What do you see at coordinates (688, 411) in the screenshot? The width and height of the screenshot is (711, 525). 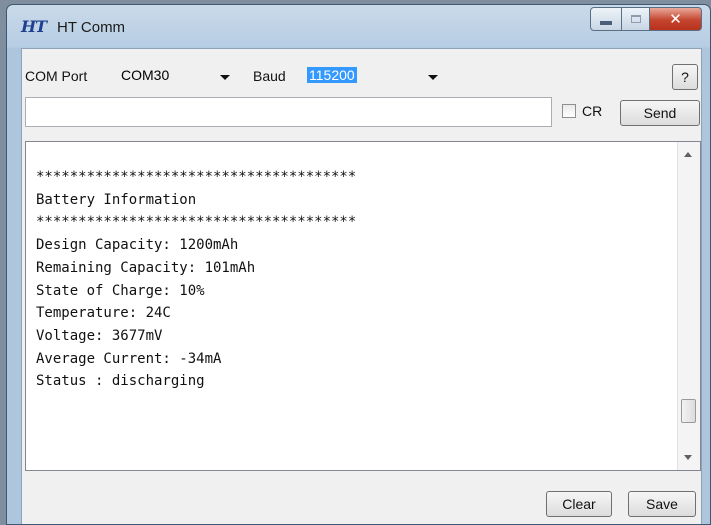 I see `scrollbar-thumb` at bounding box center [688, 411].